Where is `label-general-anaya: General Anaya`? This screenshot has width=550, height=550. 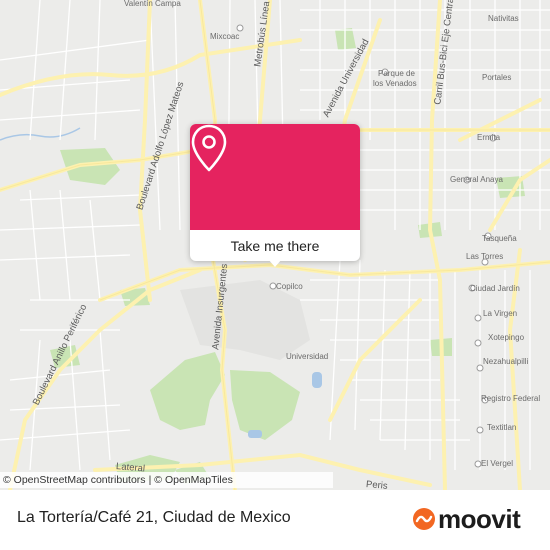
label-general-anaya: General Anaya is located at coordinates (476, 179).